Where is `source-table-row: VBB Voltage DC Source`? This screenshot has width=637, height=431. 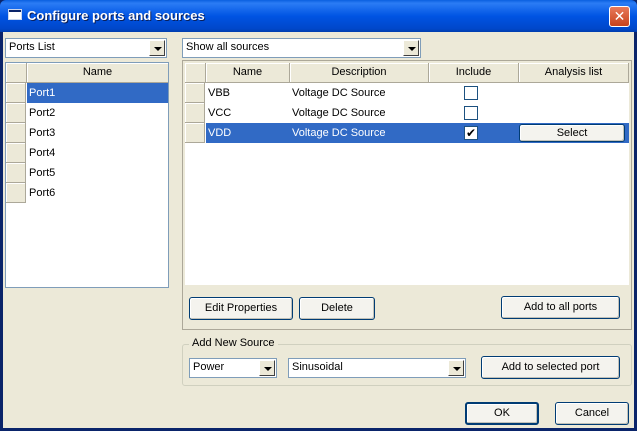 source-table-row: VBB Voltage DC Source is located at coordinates (417, 93).